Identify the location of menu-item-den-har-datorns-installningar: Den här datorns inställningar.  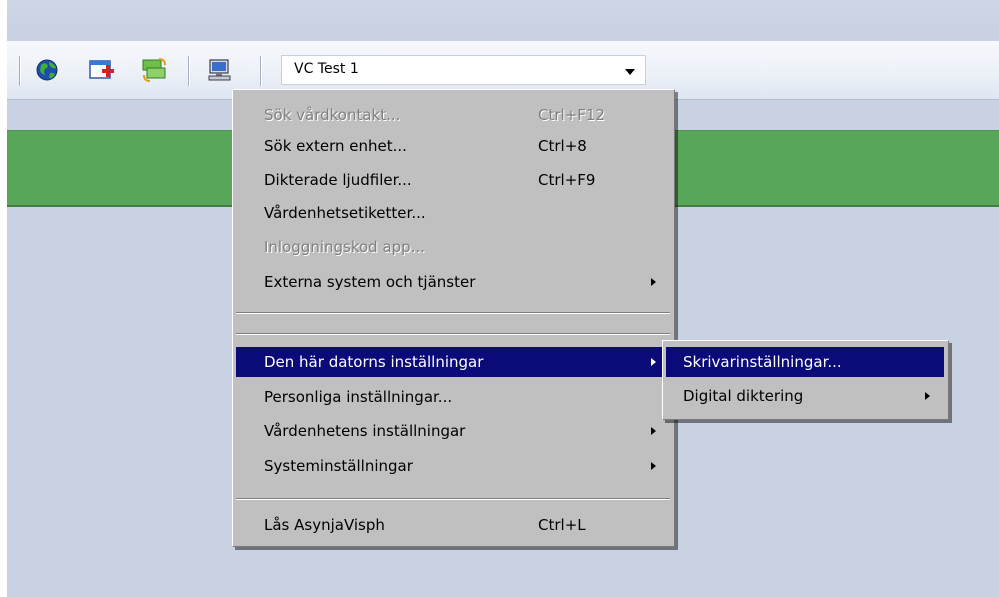
(453, 362).